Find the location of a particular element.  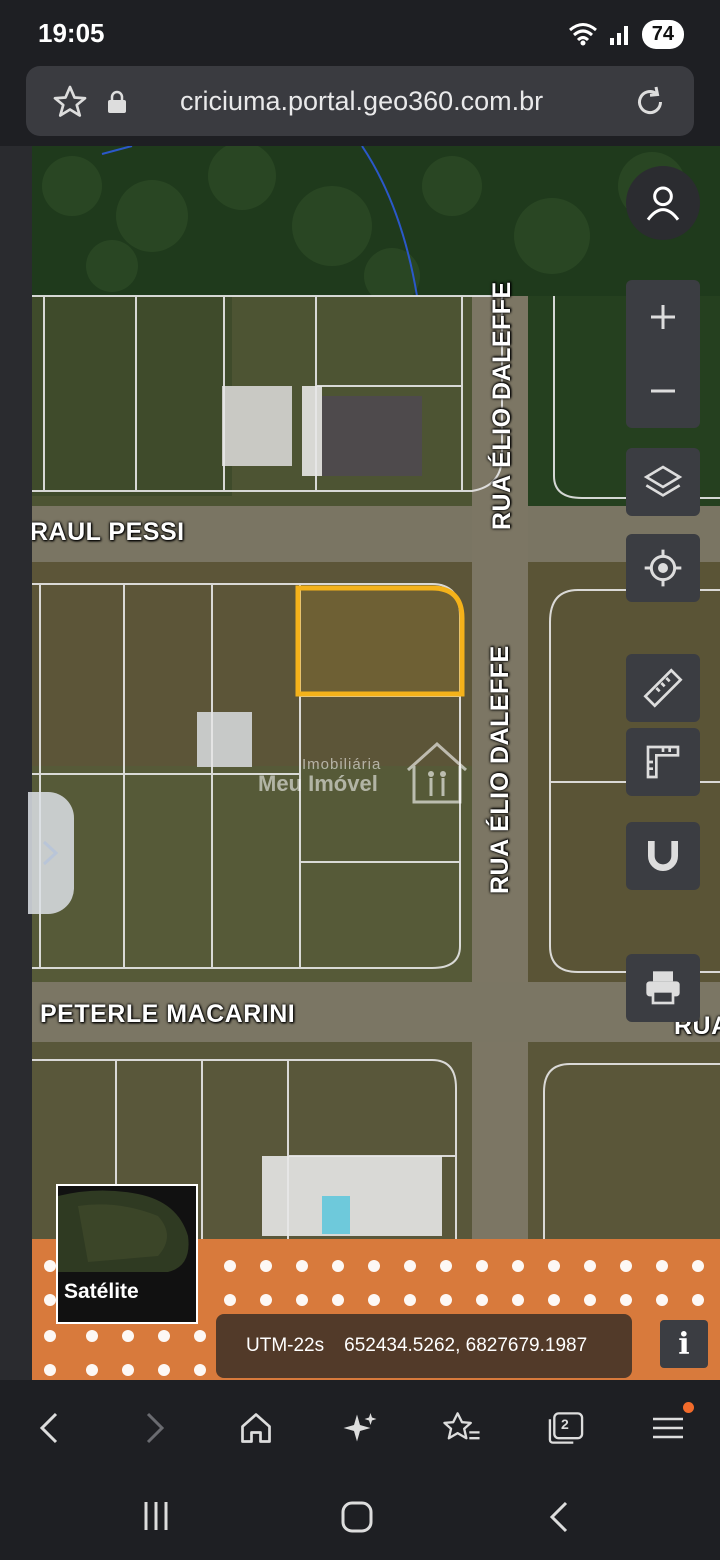

user-icon is located at coordinates (663, 203).